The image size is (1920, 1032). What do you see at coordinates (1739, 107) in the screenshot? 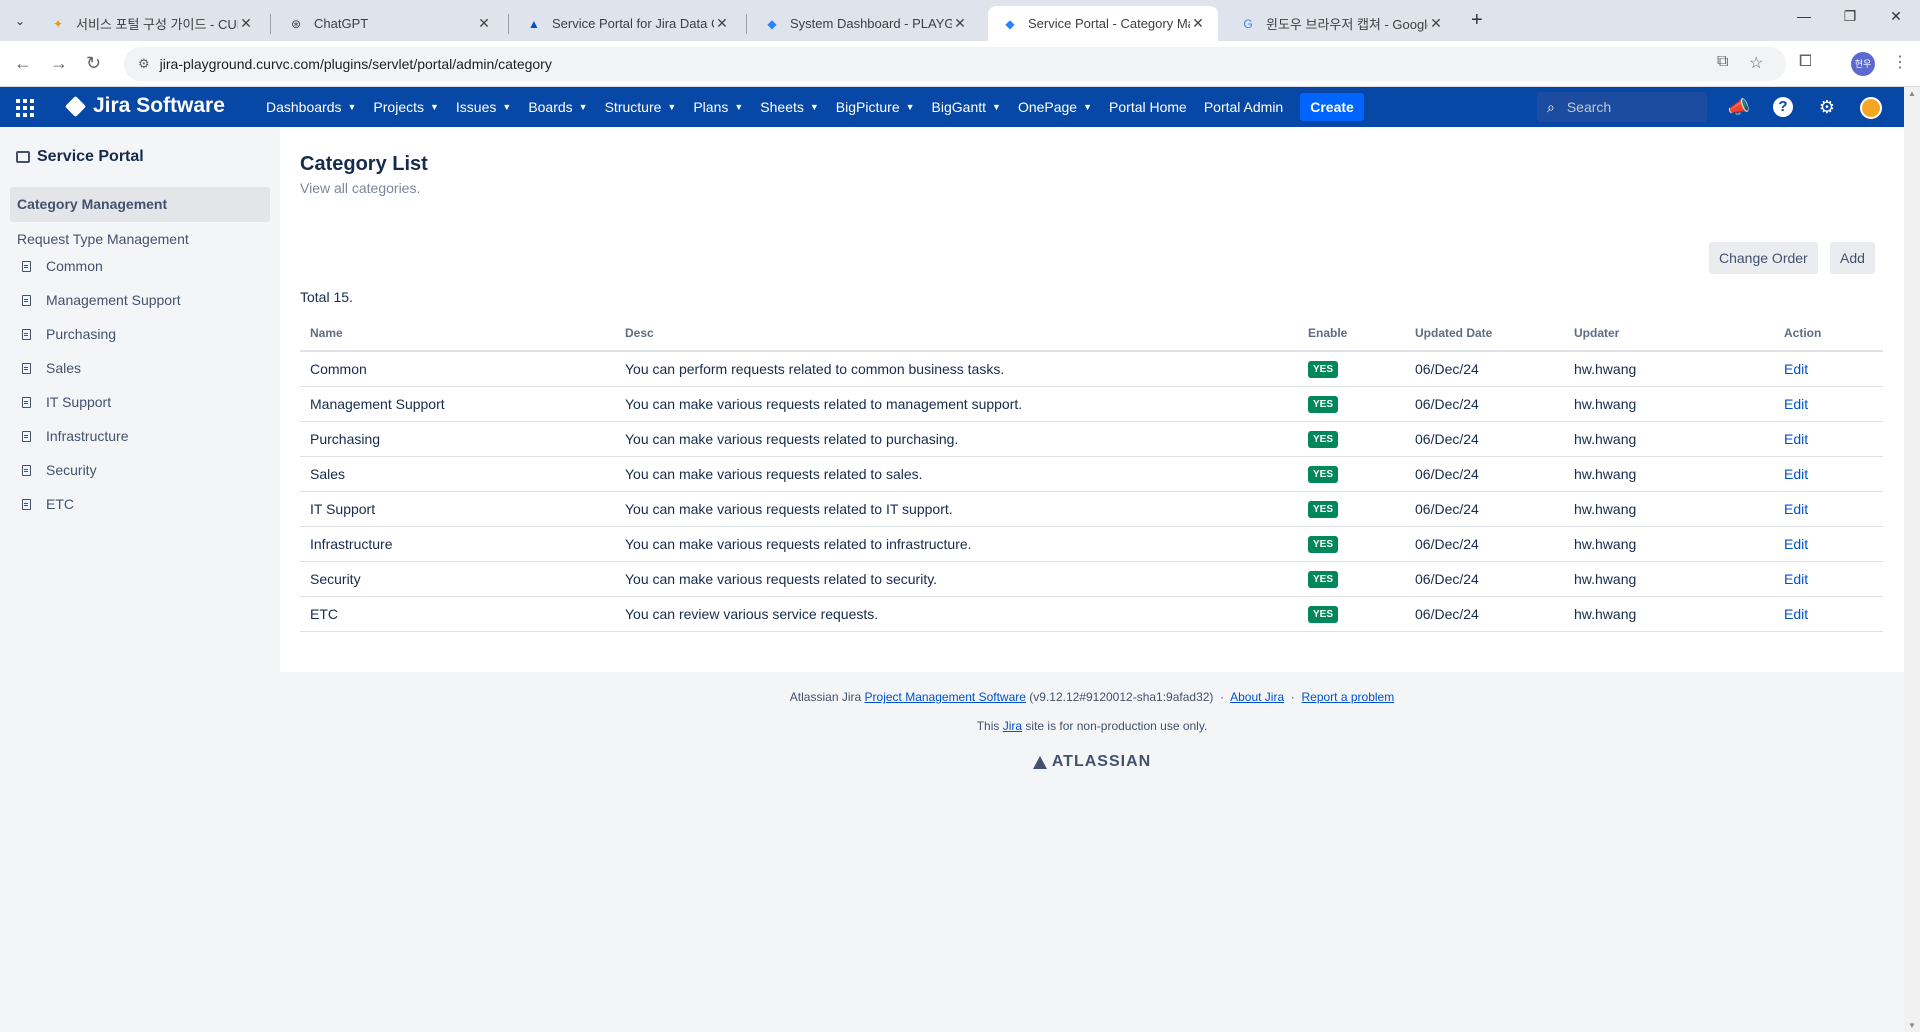
I see `announcement-megaphone-icon: 📣` at bounding box center [1739, 107].